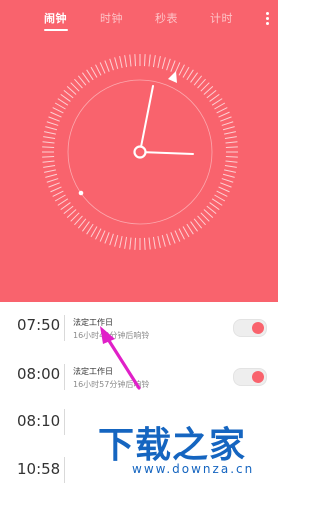  Describe the element at coordinates (81, 193) in the screenshot. I see `ring-dot-marker` at that location.